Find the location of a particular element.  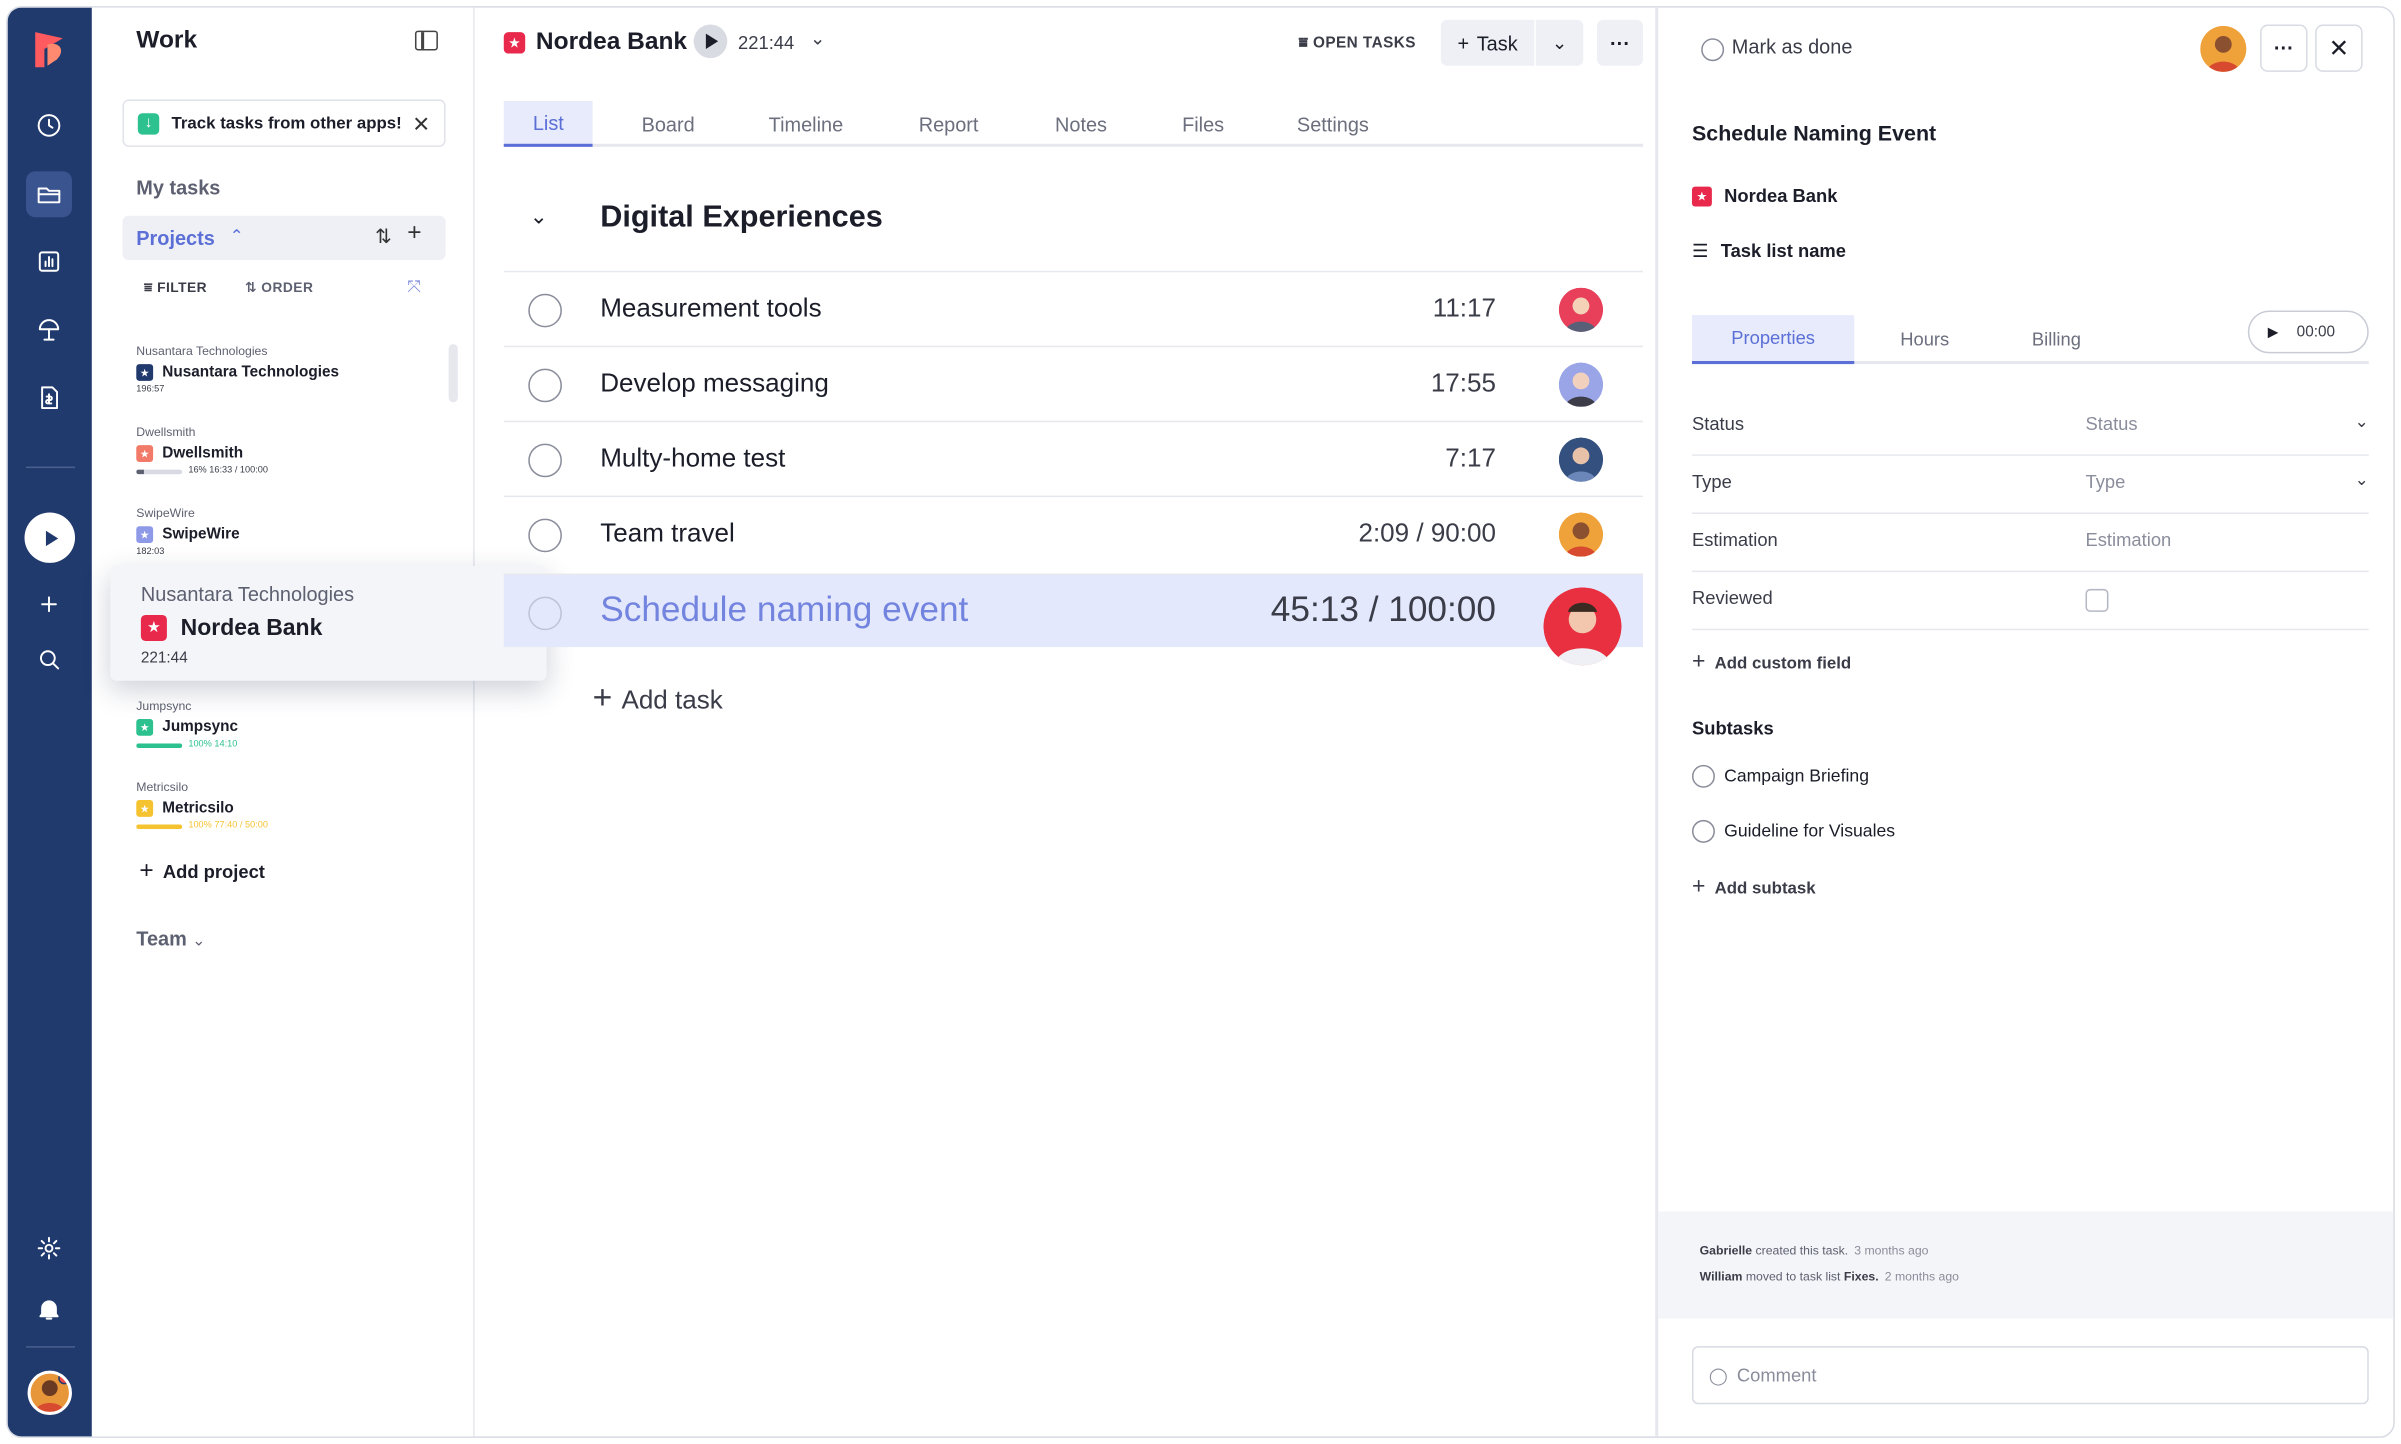

task-row: Team travel 2:09 / 90:00 is located at coordinates (1073, 533).